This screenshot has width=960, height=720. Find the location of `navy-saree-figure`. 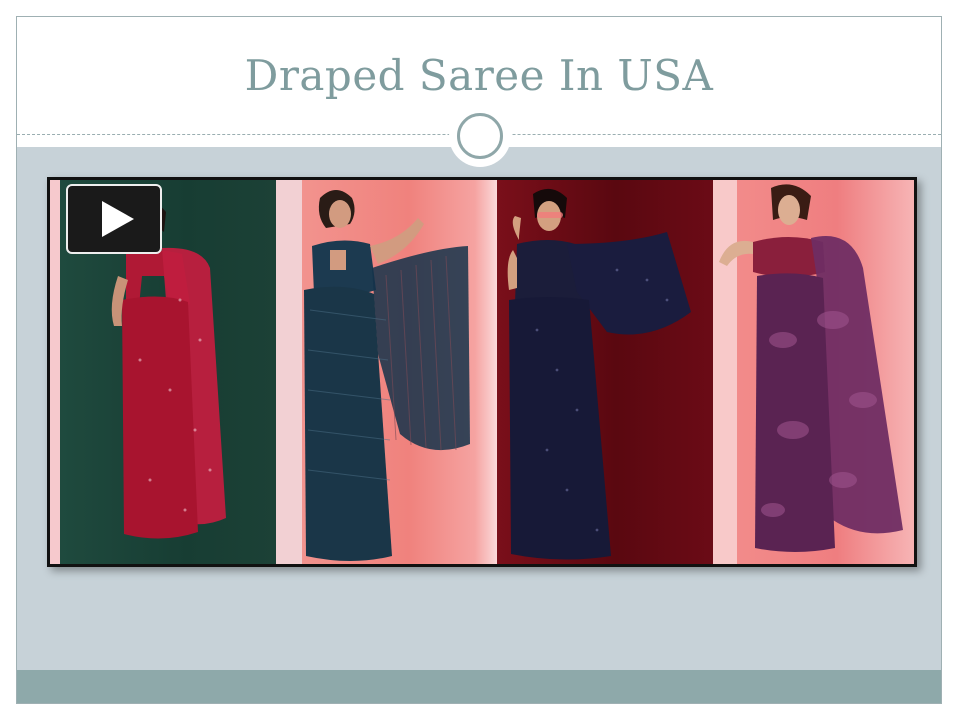

navy-saree-figure is located at coordinates (599, 374).